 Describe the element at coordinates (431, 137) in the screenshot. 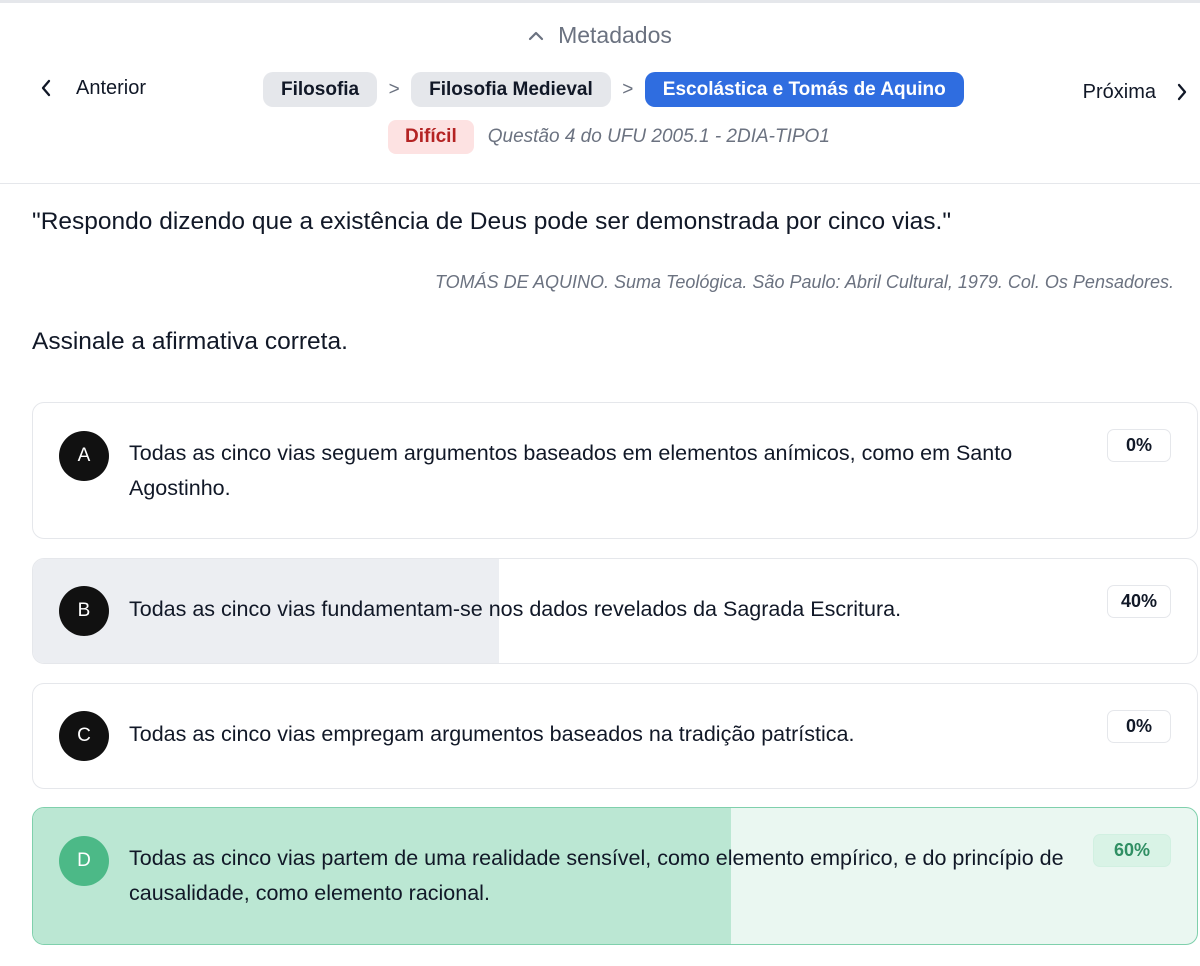

I see `difficulty-badge: Difícil` at that location.